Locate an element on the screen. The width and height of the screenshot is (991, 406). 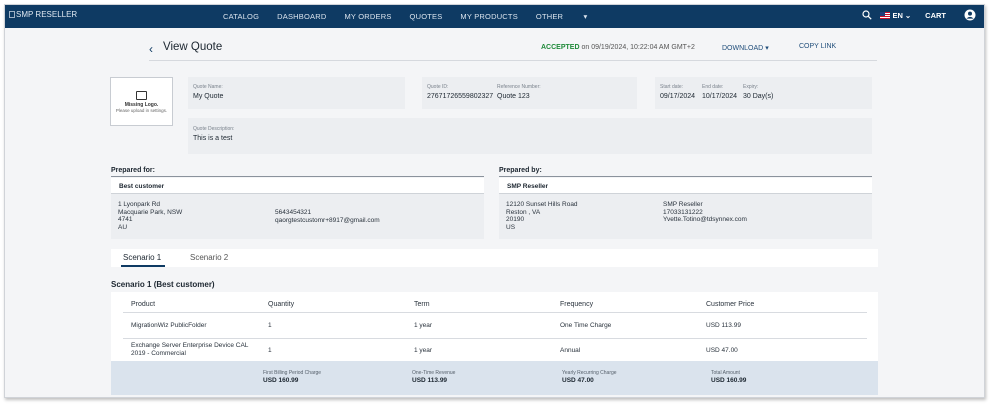
us-flag-icon is located at coordinates (885, 15).